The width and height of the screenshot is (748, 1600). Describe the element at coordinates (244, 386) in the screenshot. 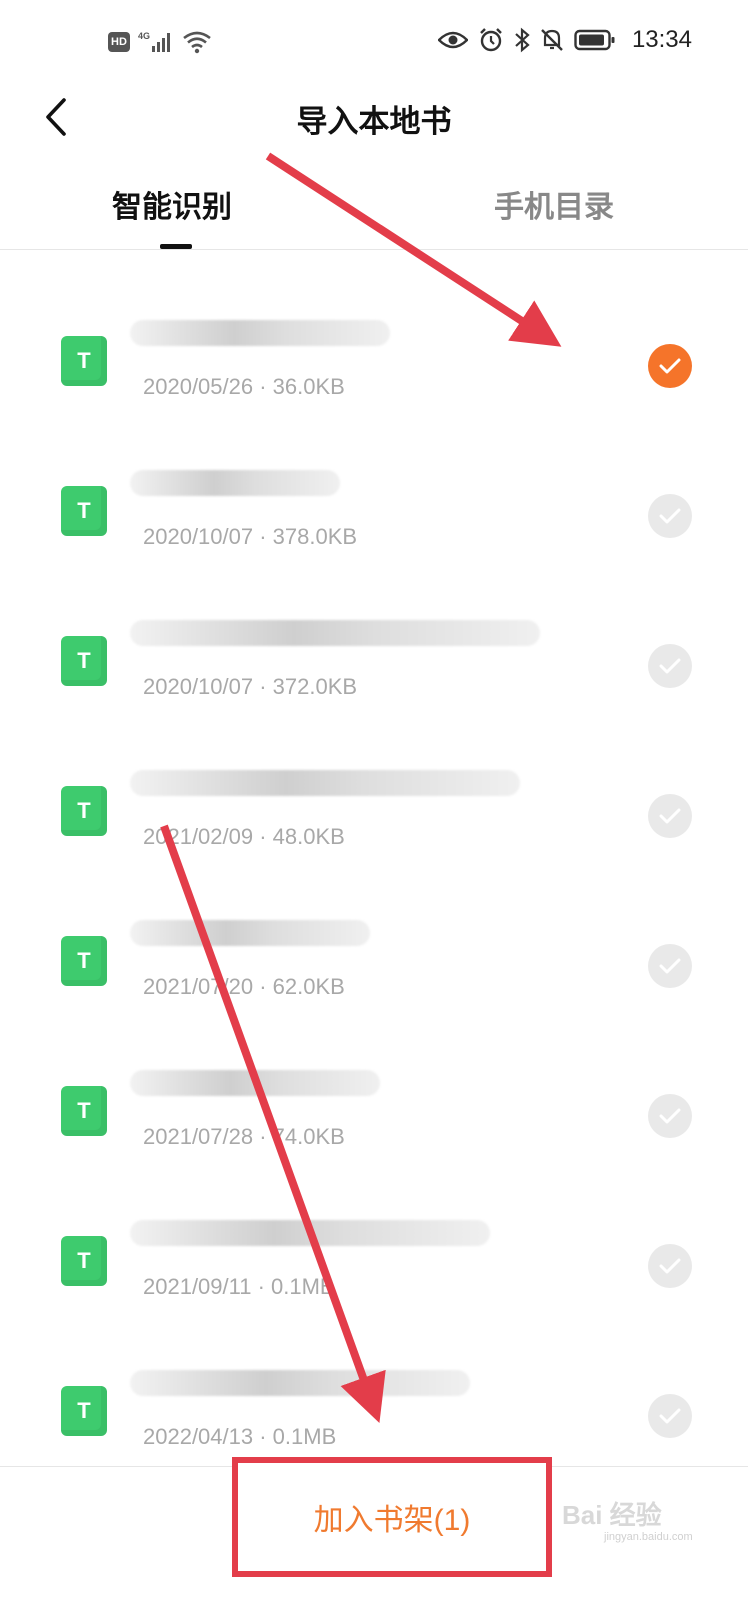

I see `file-meta: 2020/05/26 · 36.0KB` at that location.